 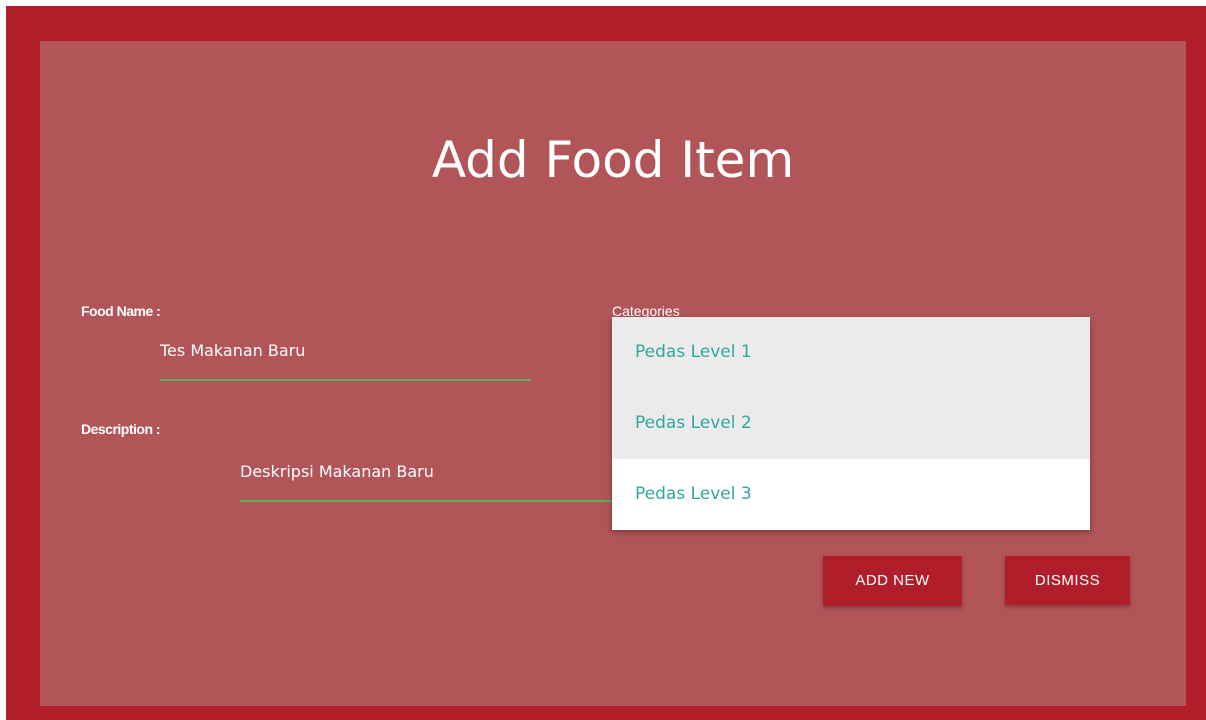 I want to click on dismiss-button: DISMISS, so click(x=1067, y=580).